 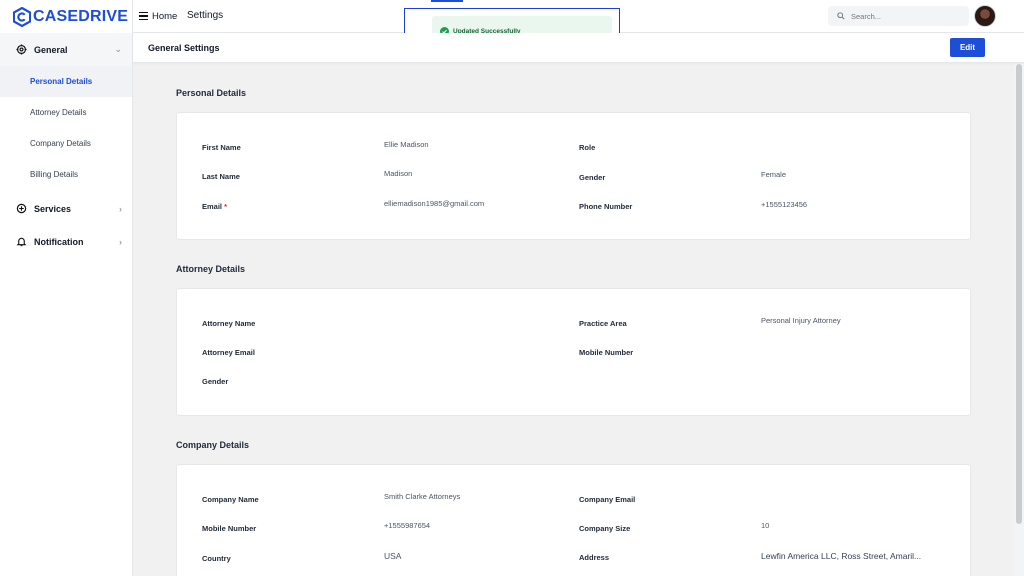 I want to click on country-label: Country, so click(x=216, y=558).